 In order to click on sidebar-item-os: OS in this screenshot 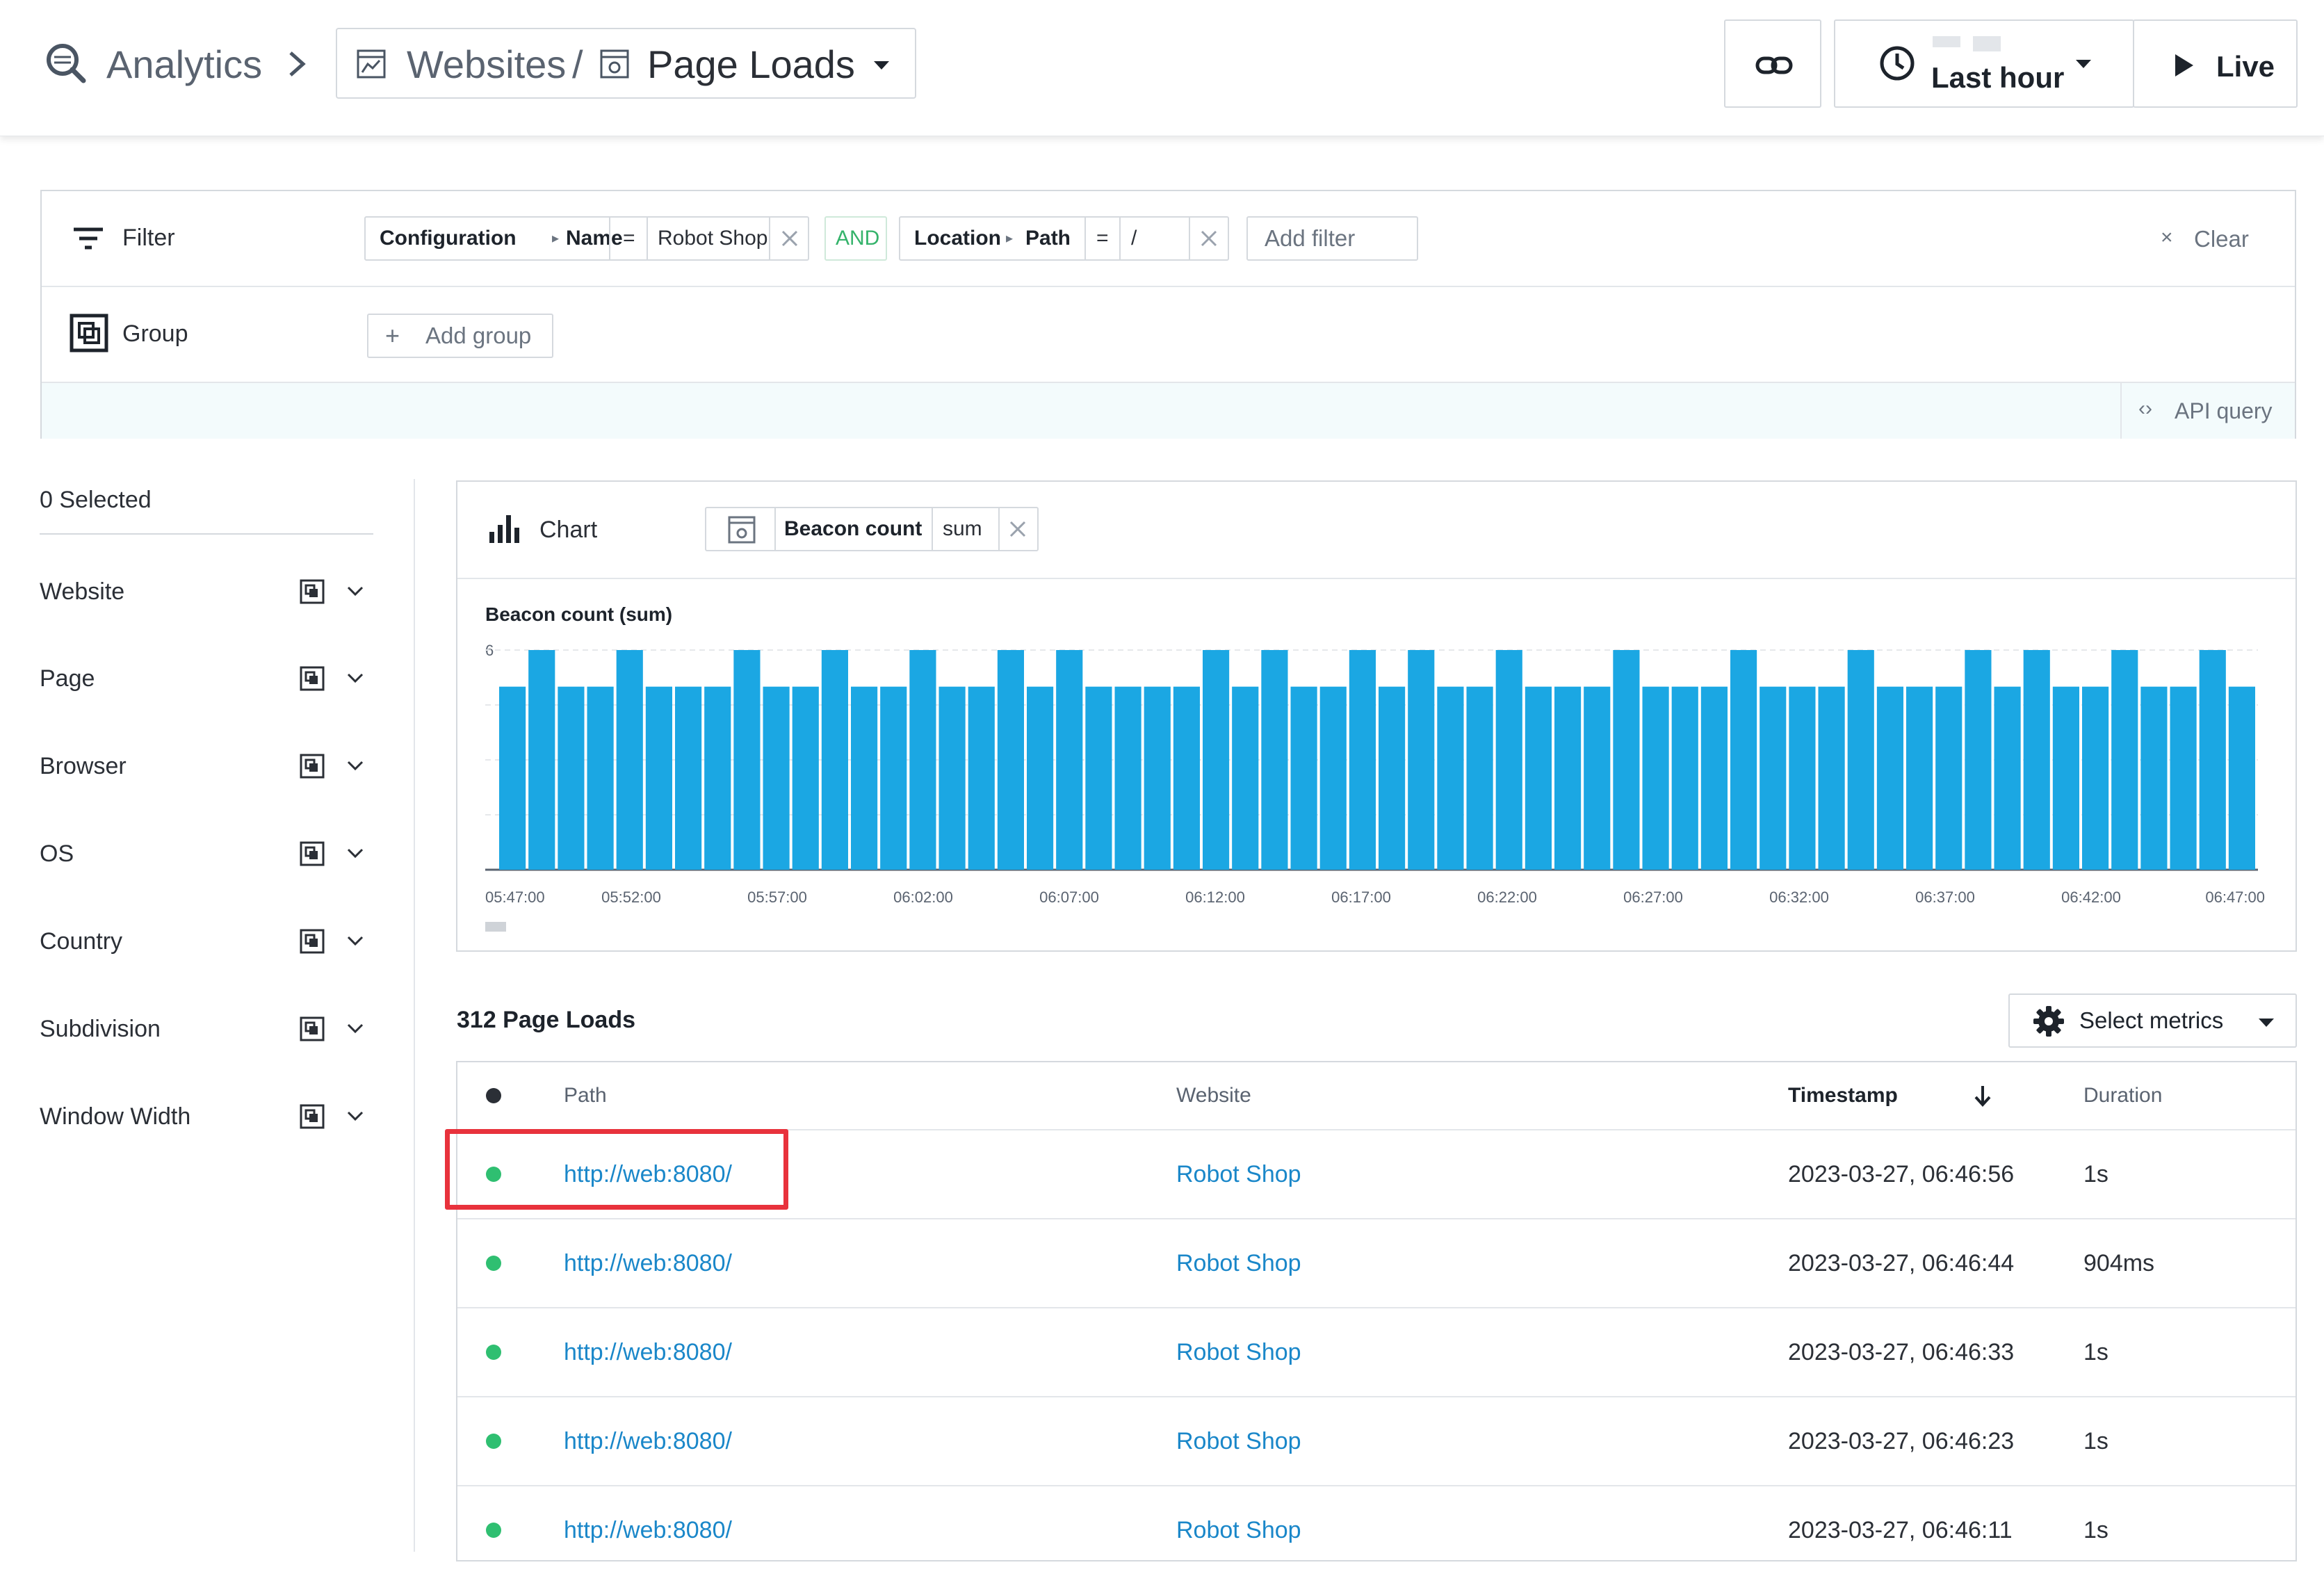, I will do `click(206, 854)`.